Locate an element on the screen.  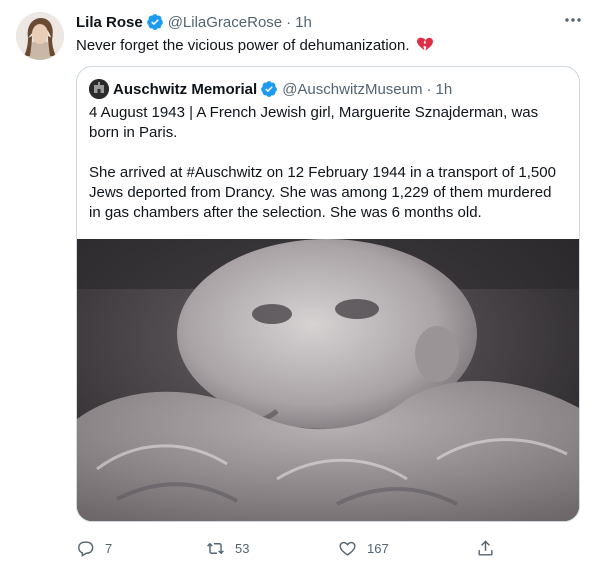
reply-button: 7 is located at coordinates (94, 548).